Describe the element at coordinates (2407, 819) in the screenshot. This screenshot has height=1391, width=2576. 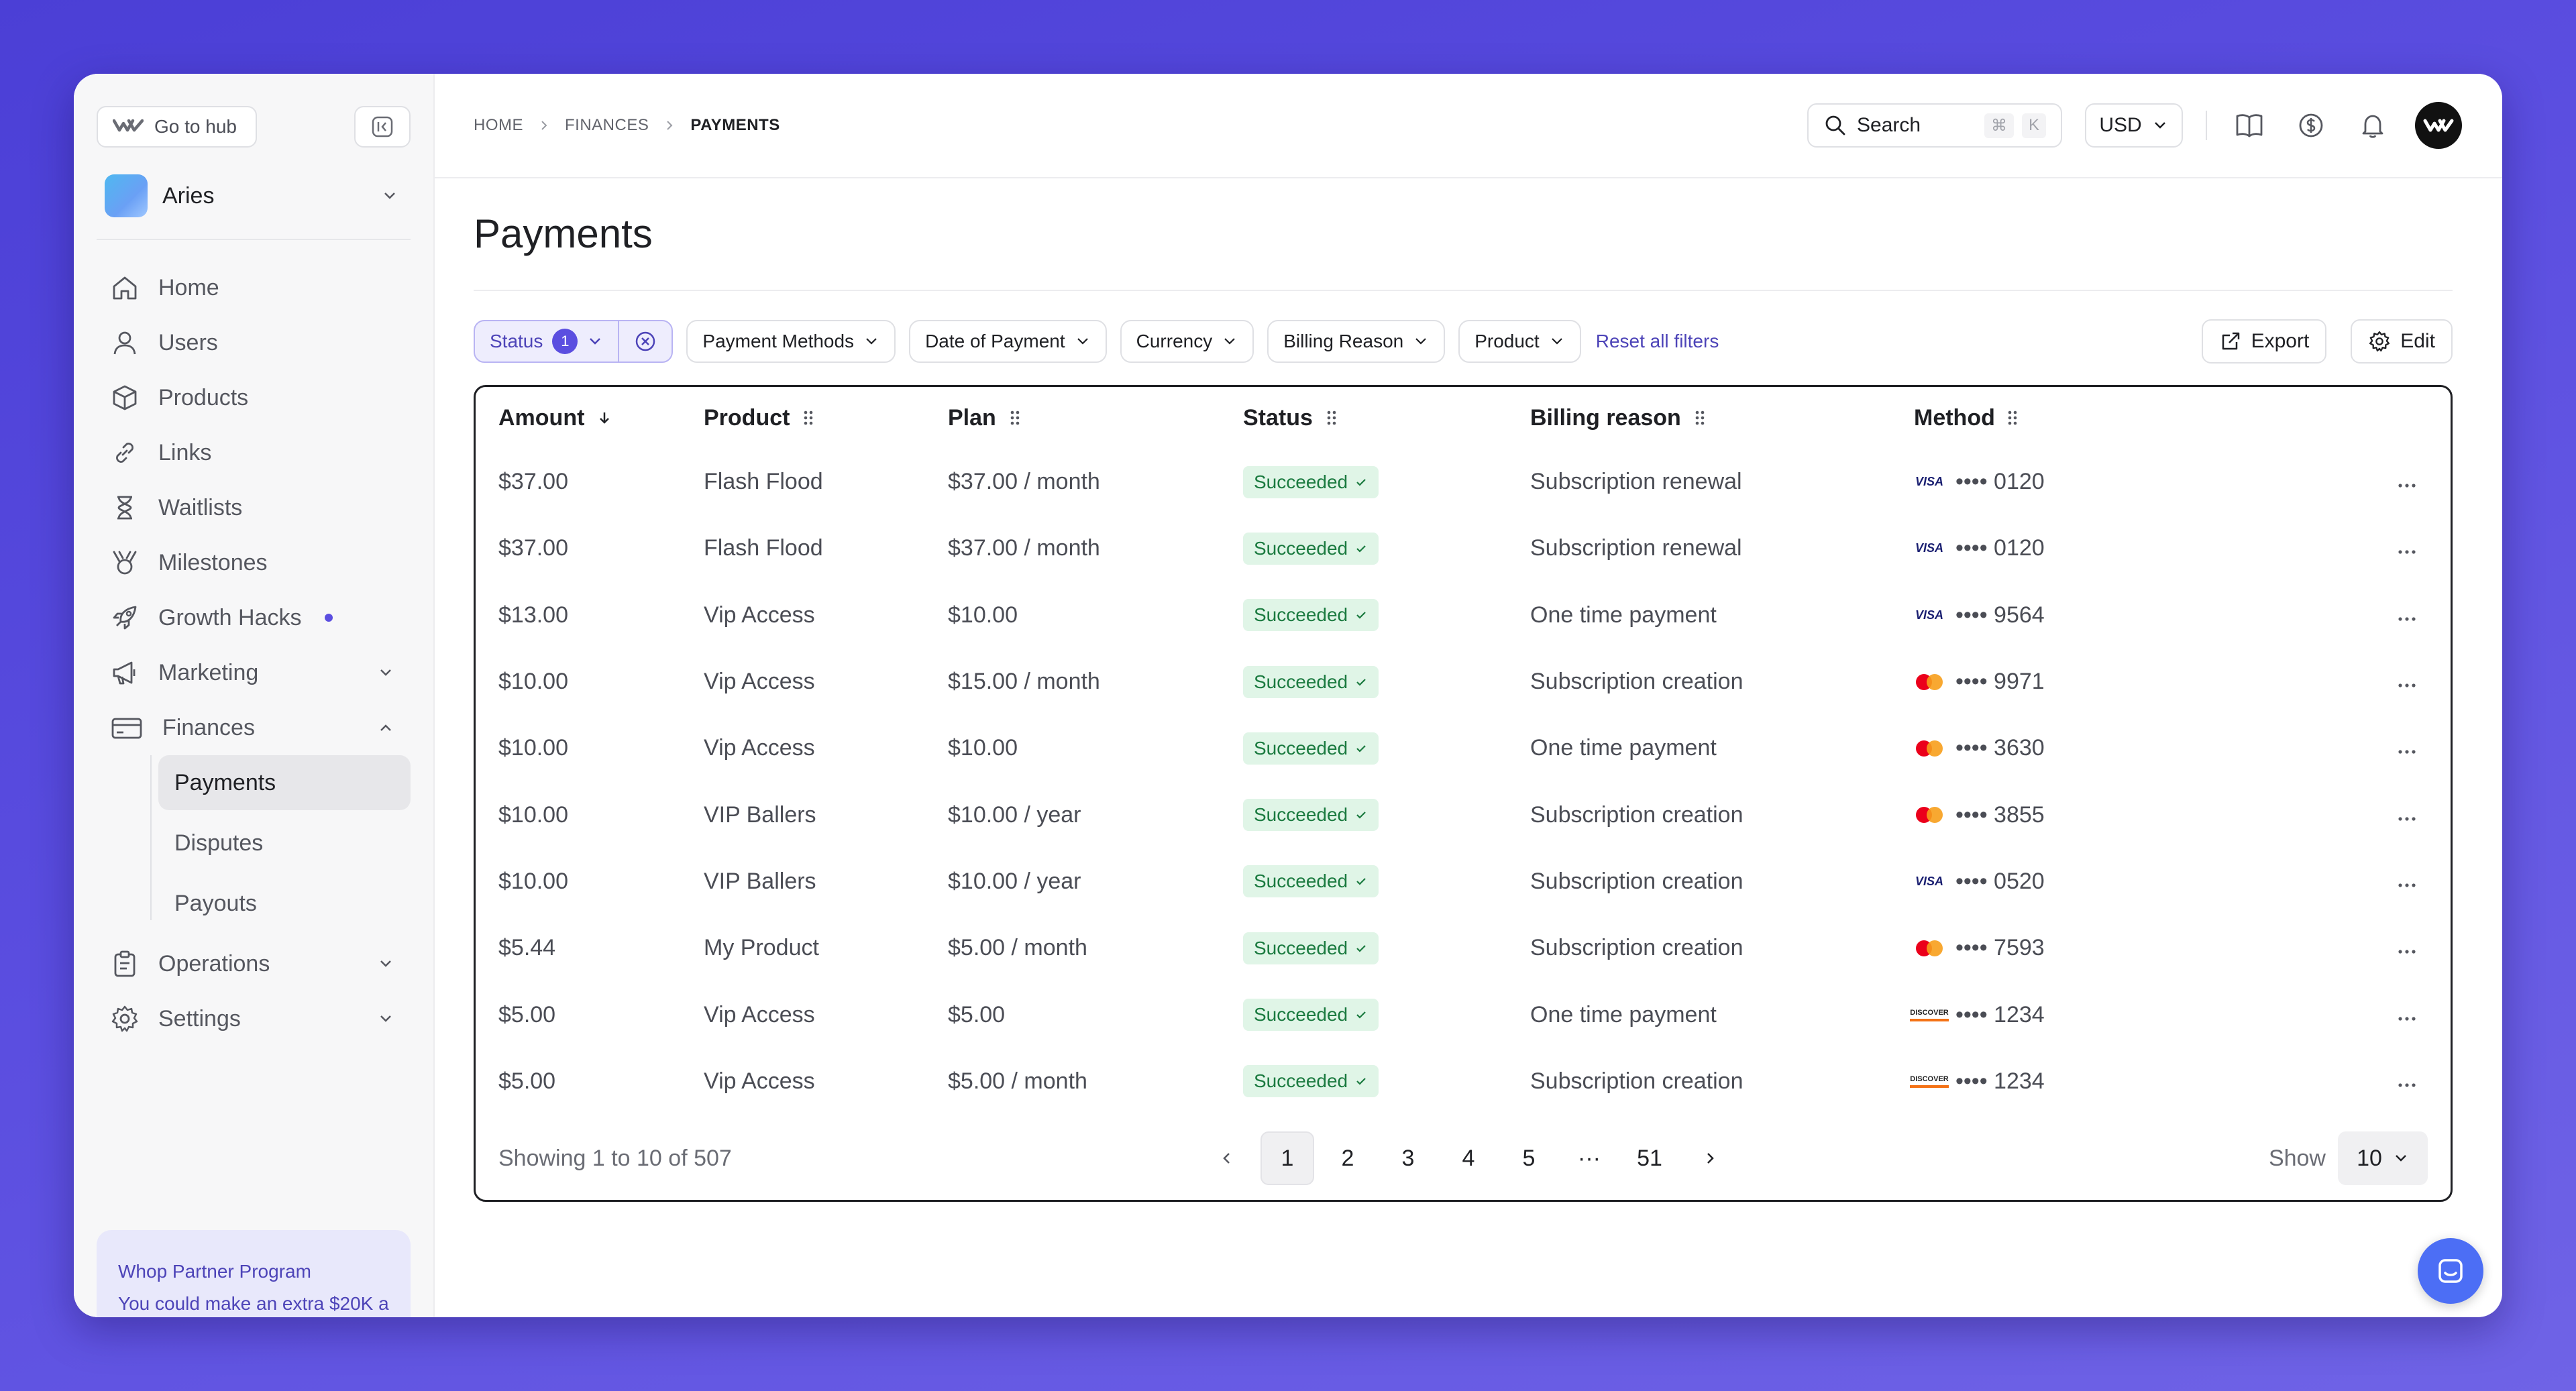
I see `more-horizontal-icon` at that location.